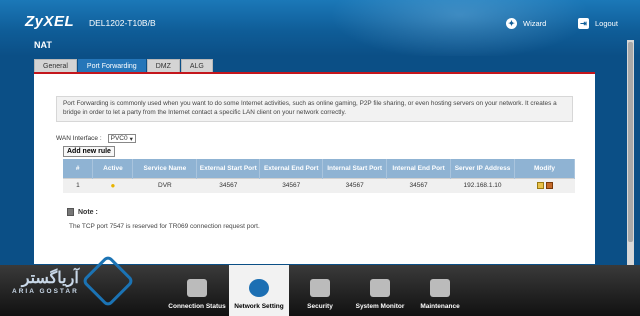 The height and width of the screenshot is (316, 640). I want to click on logout-label: Logout, so click(606, 23).